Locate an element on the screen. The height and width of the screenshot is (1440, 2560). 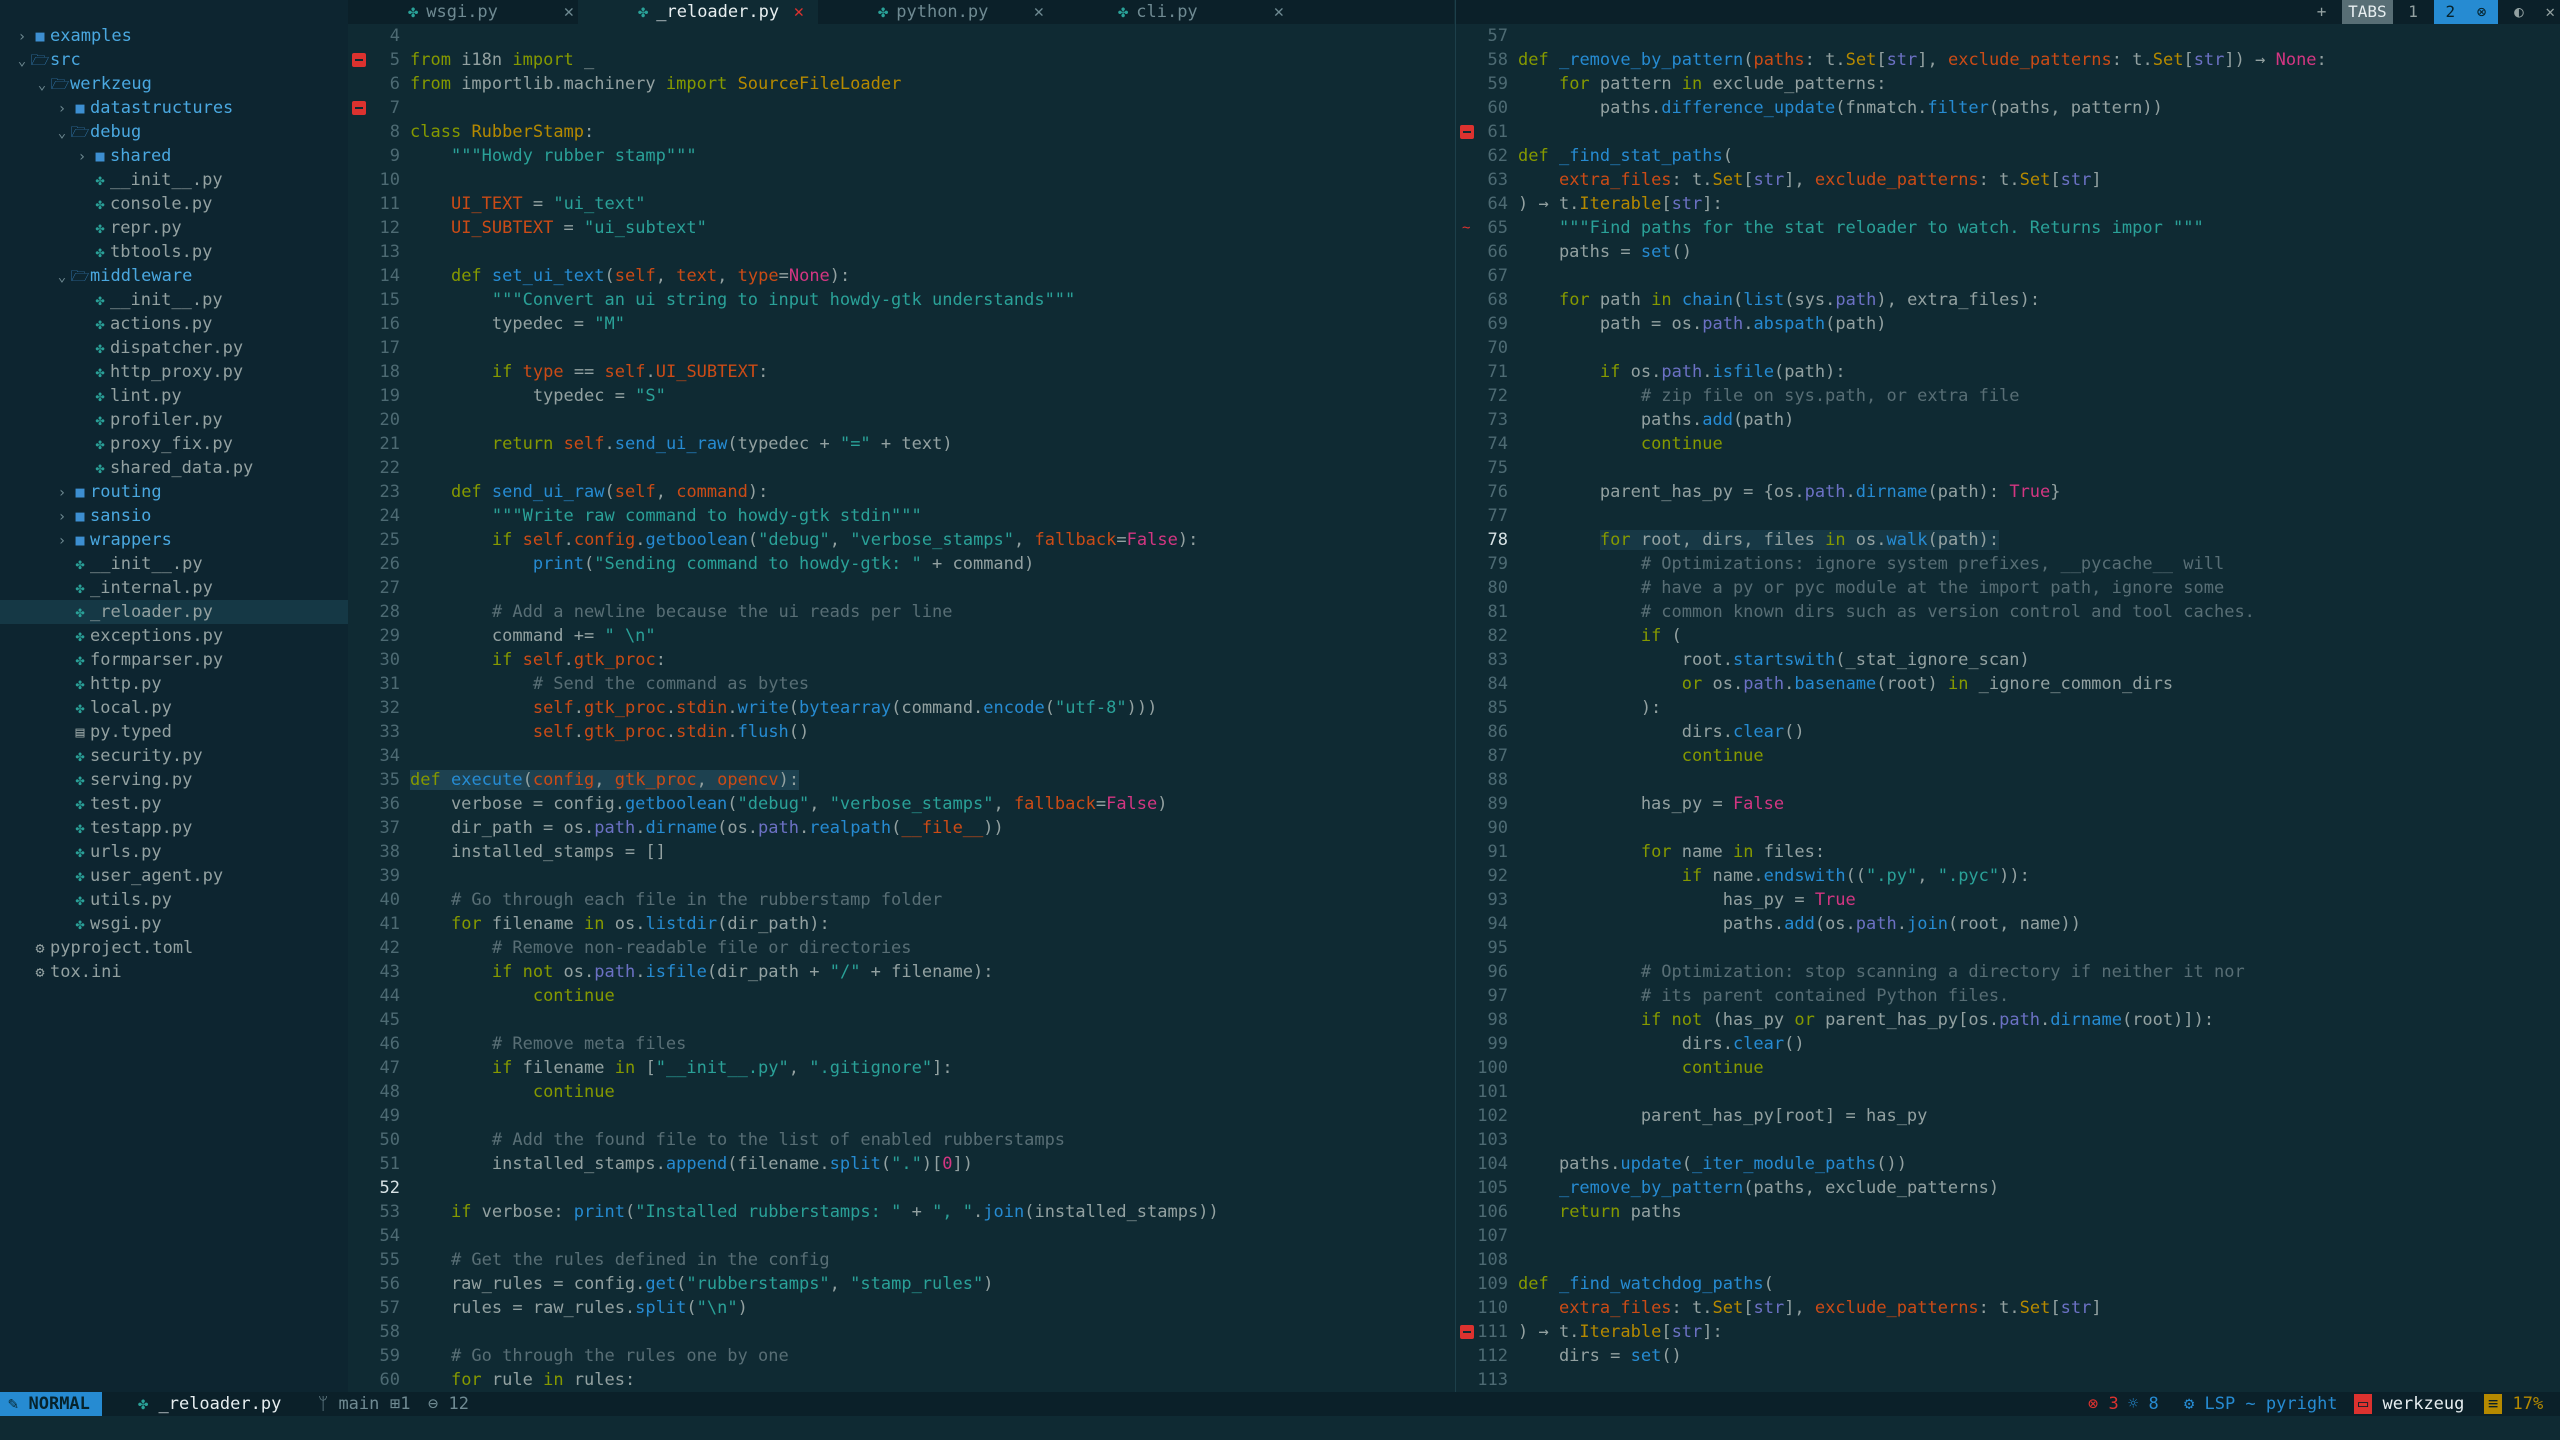
code-line: 7 is located at coordinates (901, 108).